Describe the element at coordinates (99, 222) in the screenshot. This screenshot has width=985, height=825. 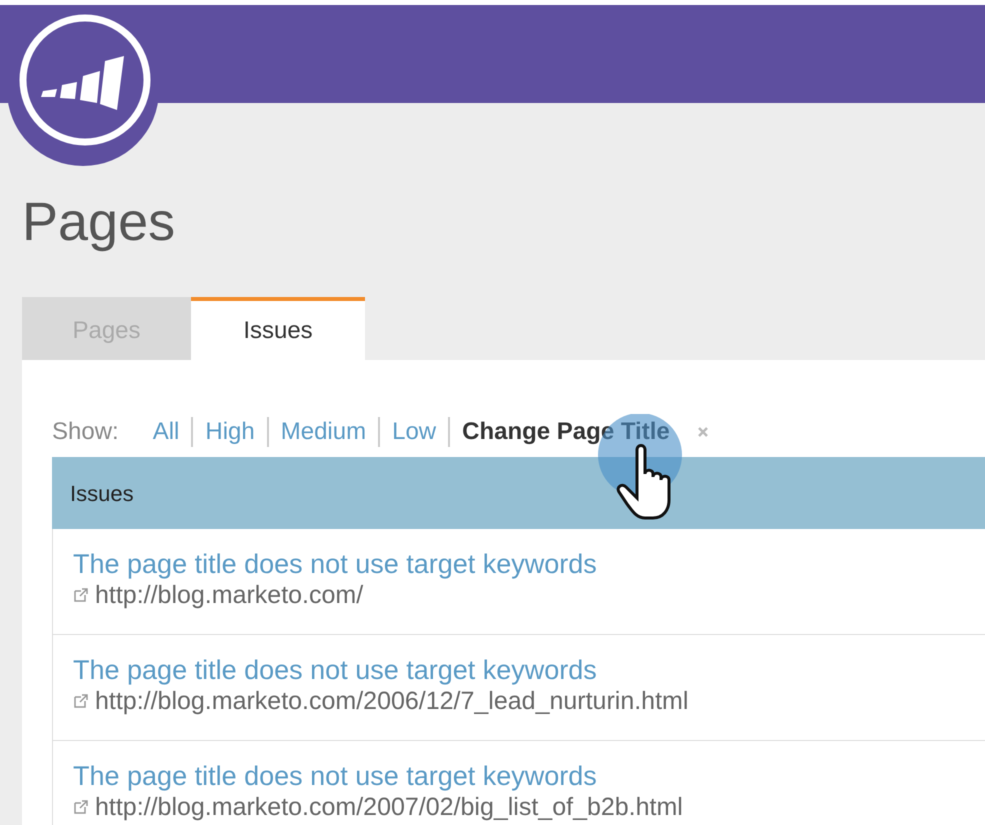
I see `page-title: Pages` at that location.